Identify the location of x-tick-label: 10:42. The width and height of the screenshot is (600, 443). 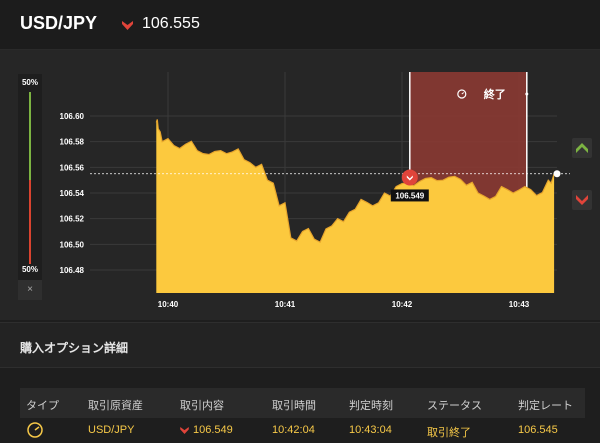
(402, 304).